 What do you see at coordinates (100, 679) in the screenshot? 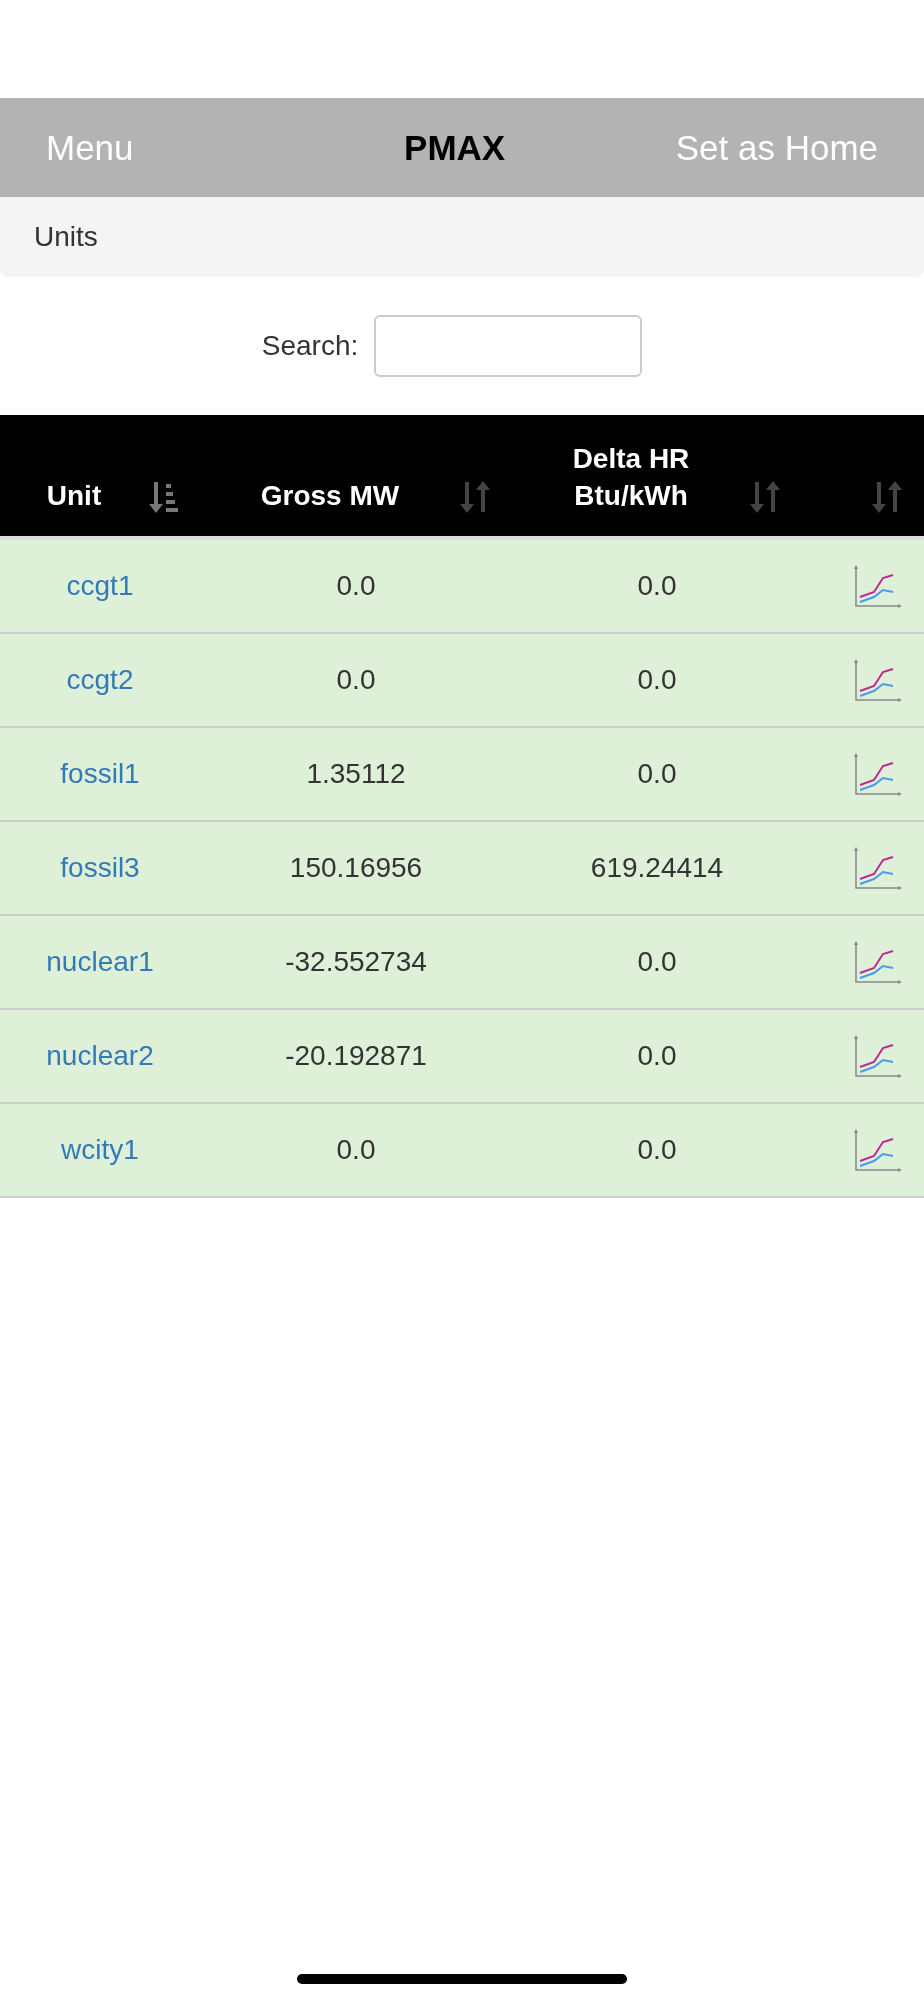
I see `unit-link: ccgt2` at bounding box center [100, 679].